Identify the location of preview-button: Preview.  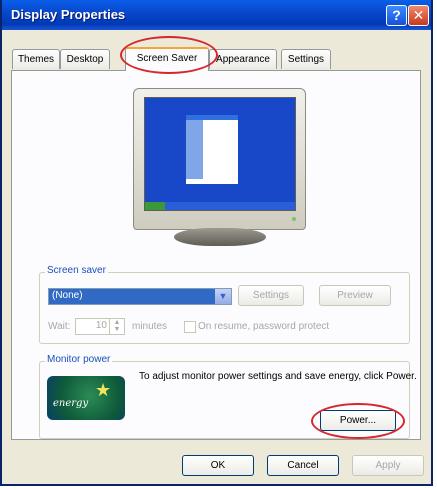
(355, 295).